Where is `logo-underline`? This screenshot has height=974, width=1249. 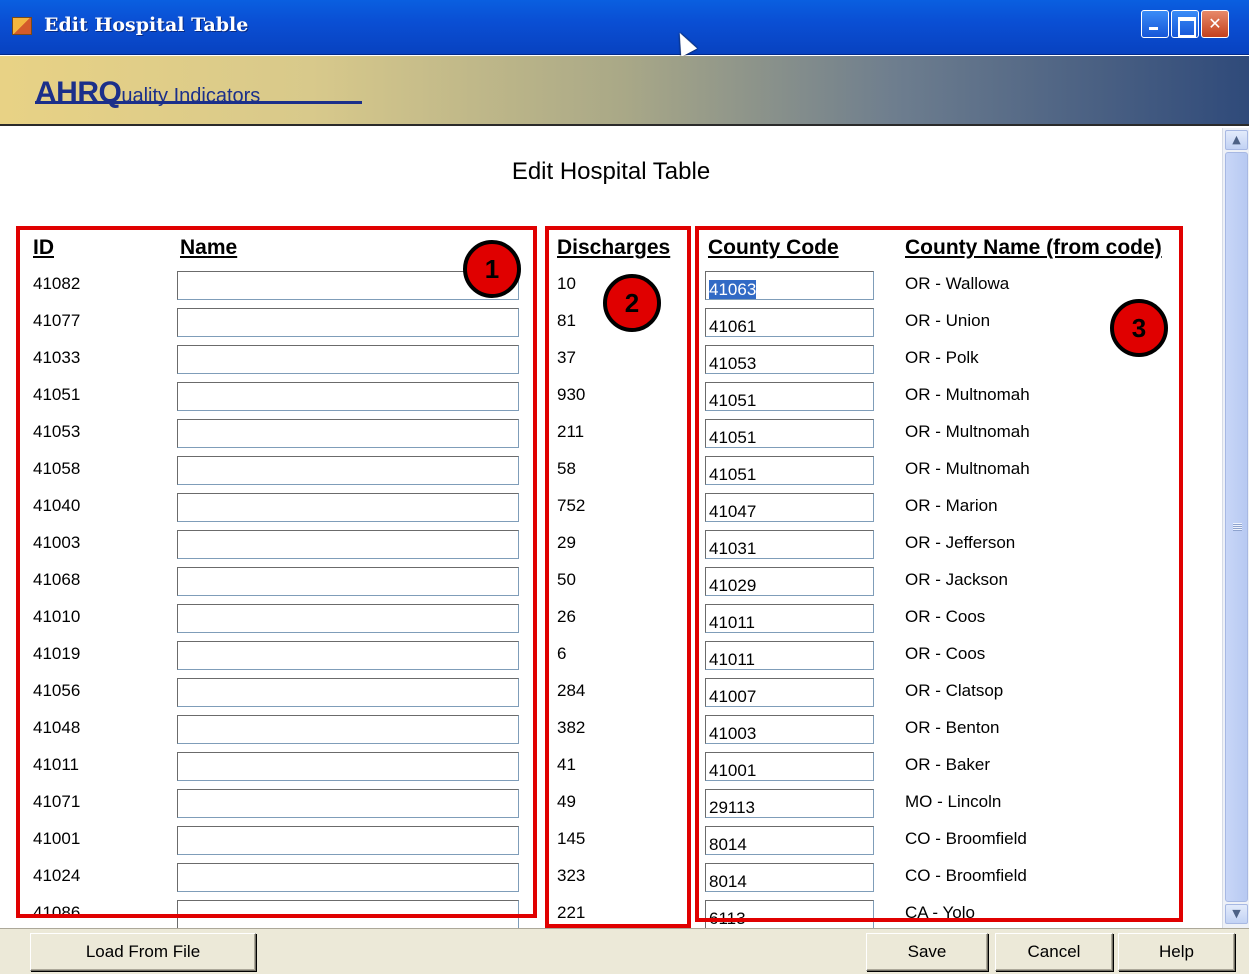
logo-underline is located at coordinates (198, 102).